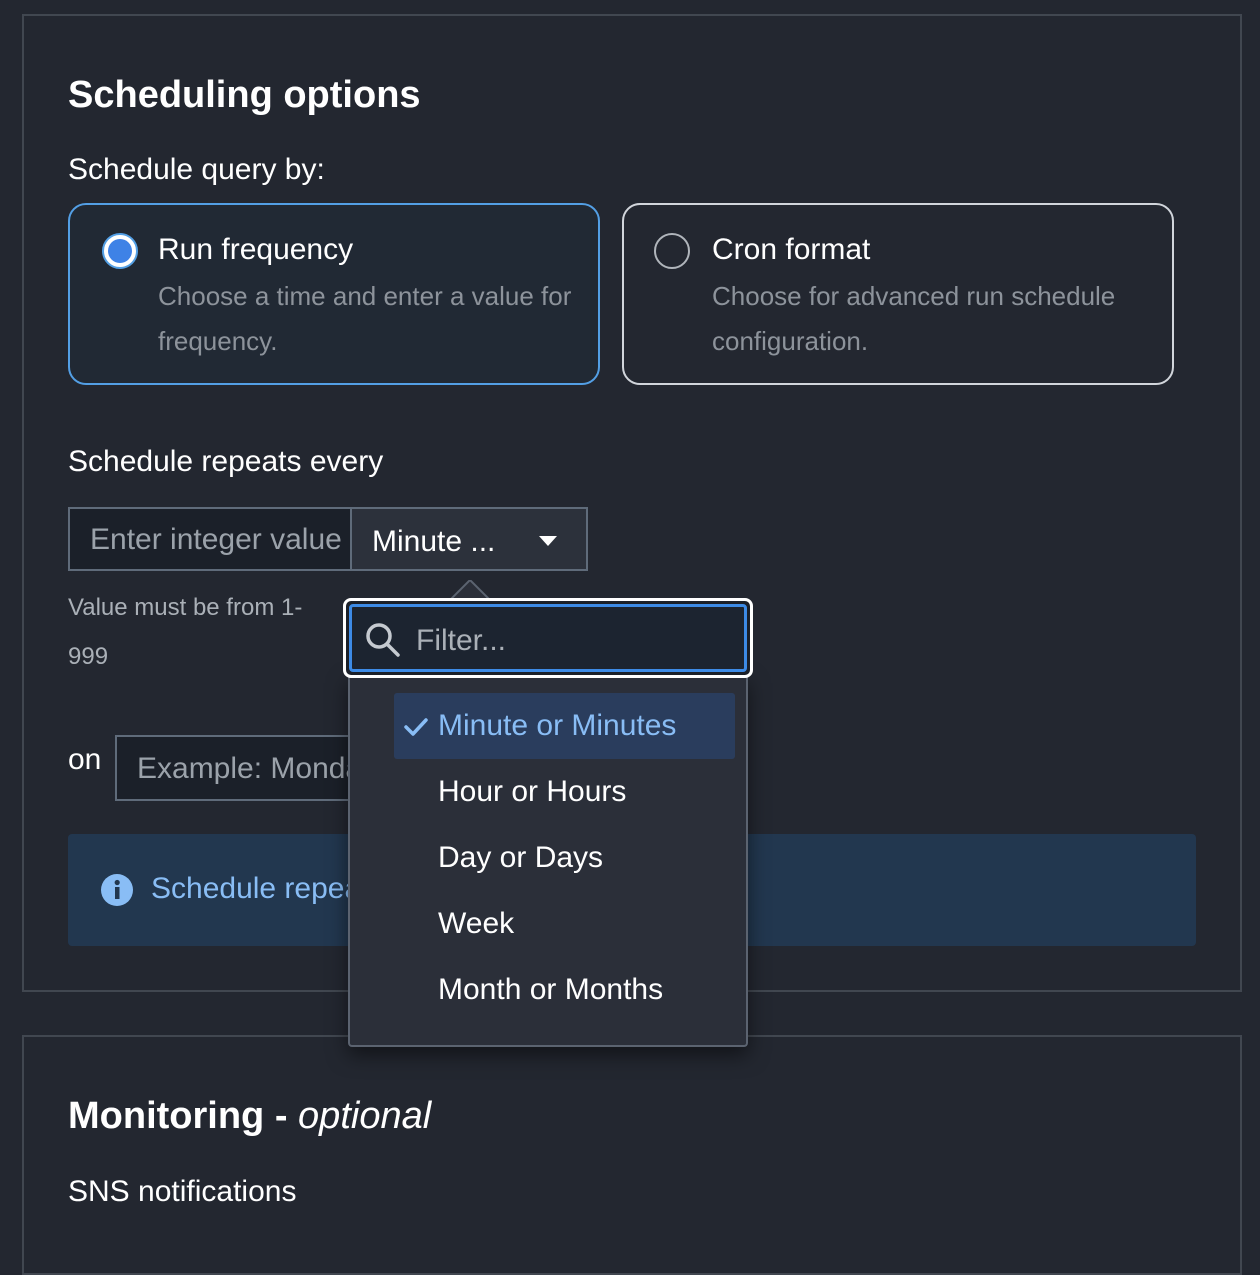 Image resolution: width=1260 pixels, height=1275 pixels. I want to click on run-frequency-title: Run frequency, so click(256, 249).